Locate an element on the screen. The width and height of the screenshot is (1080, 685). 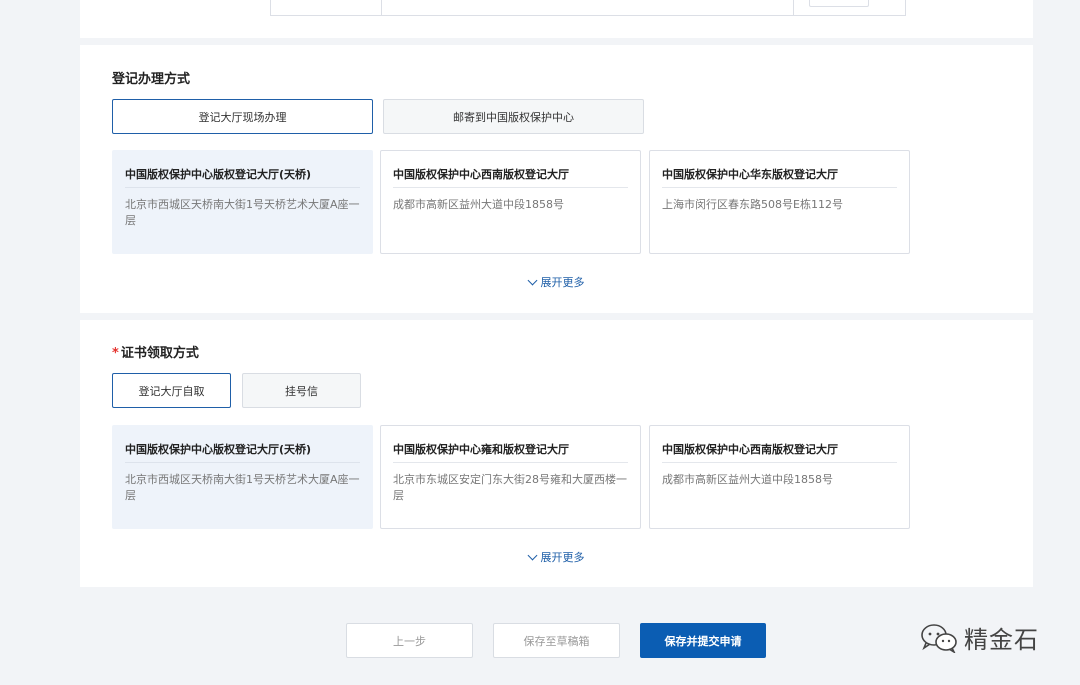
option-mail-button: 邮寄到中国版权保护中心 is located at coordinates (513, 116).